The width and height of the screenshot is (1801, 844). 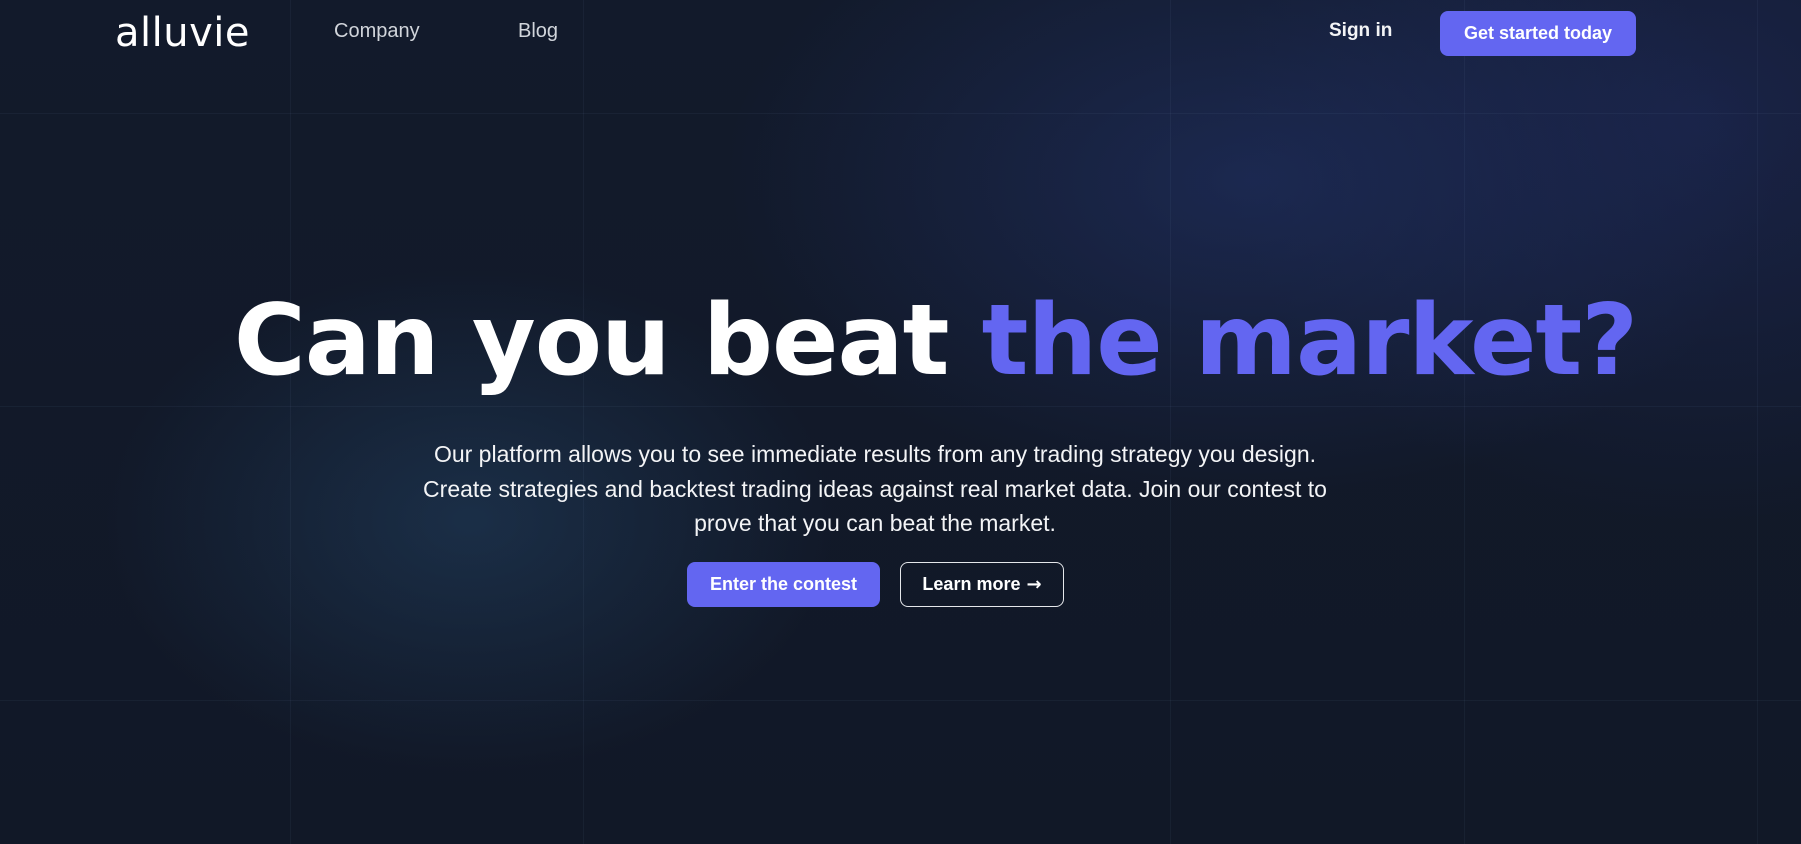 What do you see at coordinates (875, 523) in the screenshot?
I see `hero-subtitle-line: prove that you can beat the market.` at bounding box center [875, 523].